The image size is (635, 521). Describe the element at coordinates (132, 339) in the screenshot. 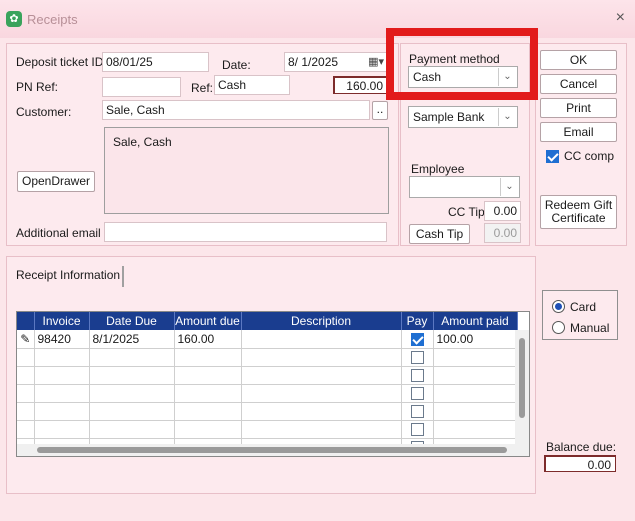

I see `cell-date-due: 8/1/2025` at that location.